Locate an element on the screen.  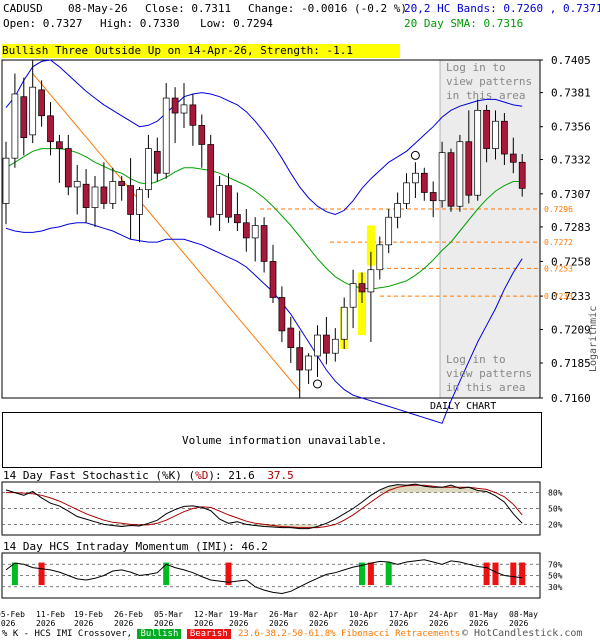
fib-label: 0.7272 is located at coordinates (558, 242).